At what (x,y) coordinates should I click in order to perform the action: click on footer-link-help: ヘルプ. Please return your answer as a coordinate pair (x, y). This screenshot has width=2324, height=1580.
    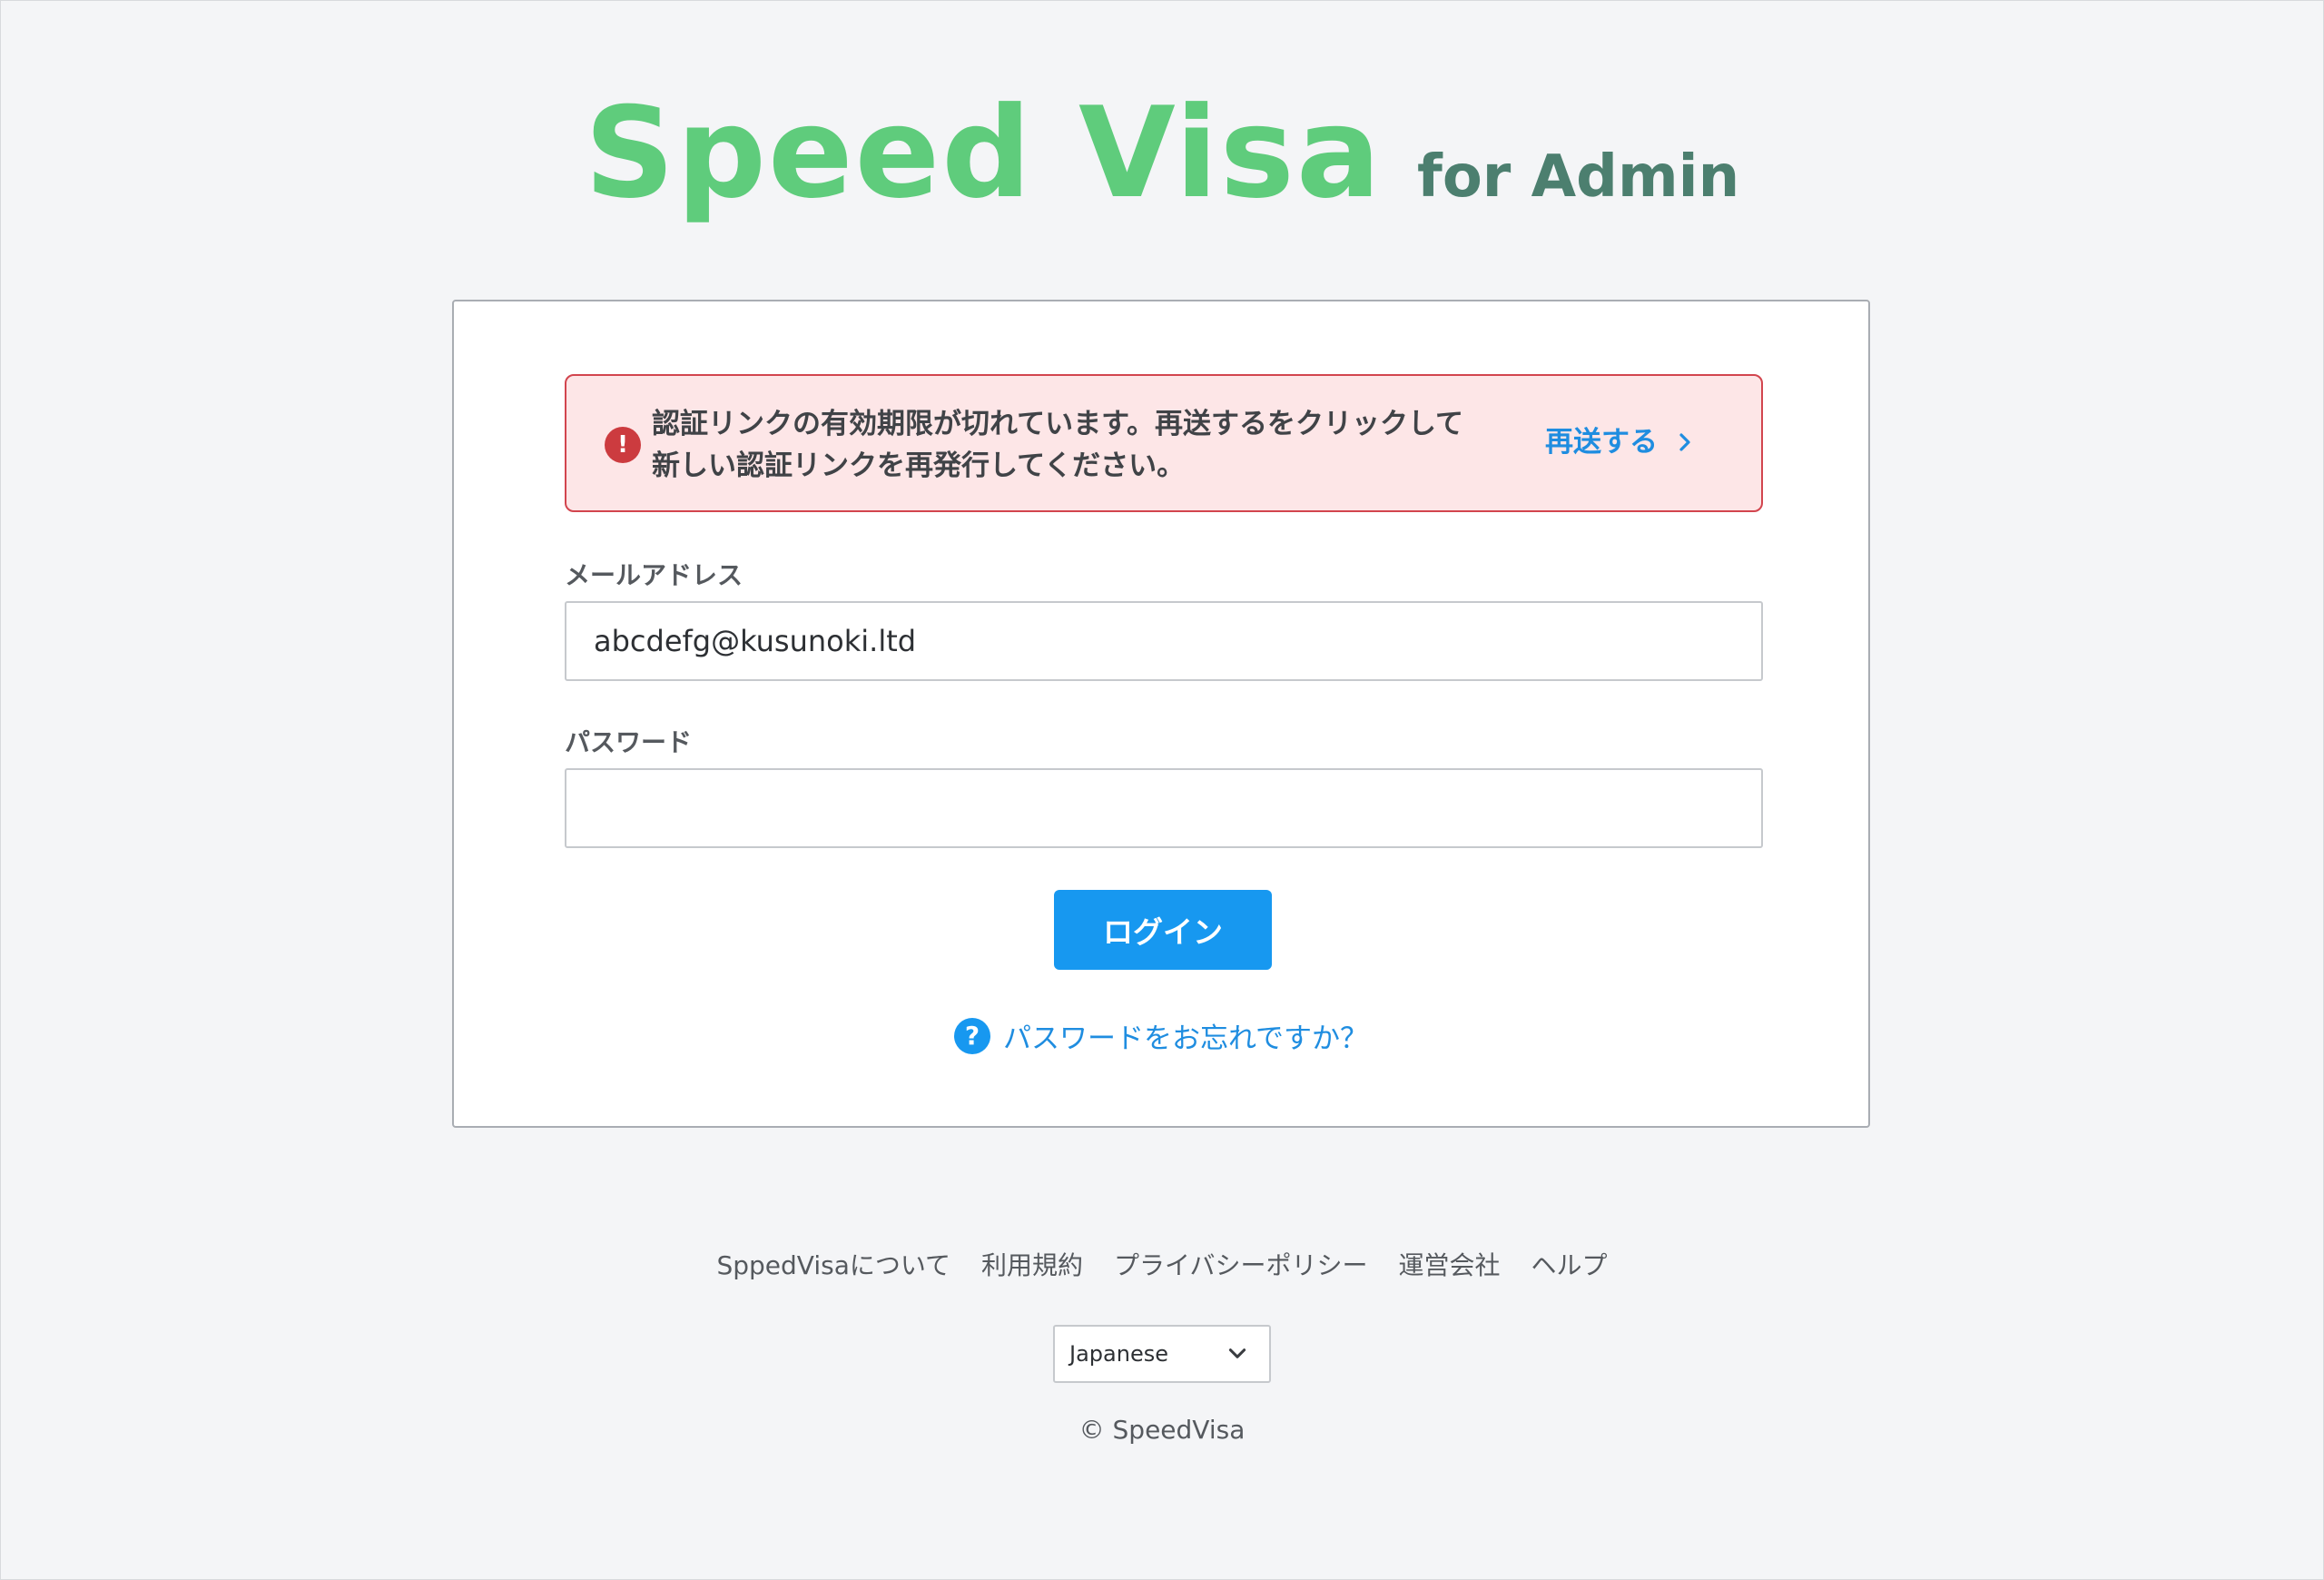
    Looking at the image, I should click on (1569, 1264).